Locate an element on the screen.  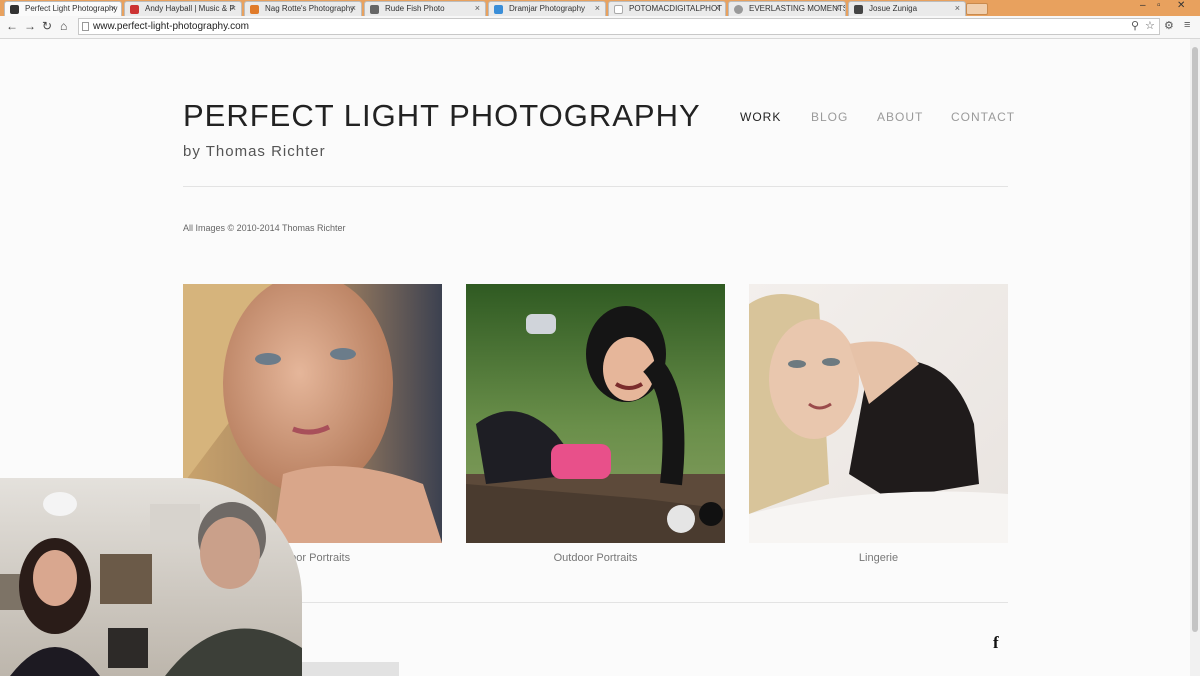
tab-perfect-light: Perfect Light Photography × is located at coordinates (63, 8).